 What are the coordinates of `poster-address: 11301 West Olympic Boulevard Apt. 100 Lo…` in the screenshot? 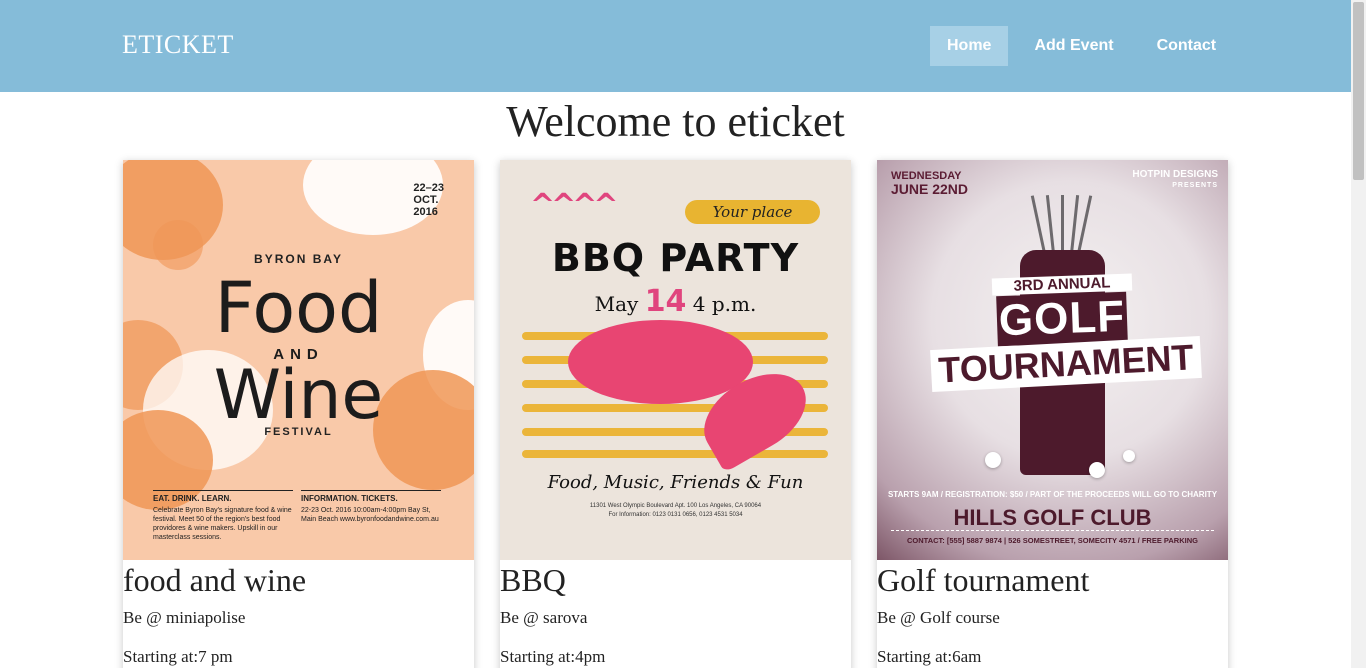 It's located at (675, 510).